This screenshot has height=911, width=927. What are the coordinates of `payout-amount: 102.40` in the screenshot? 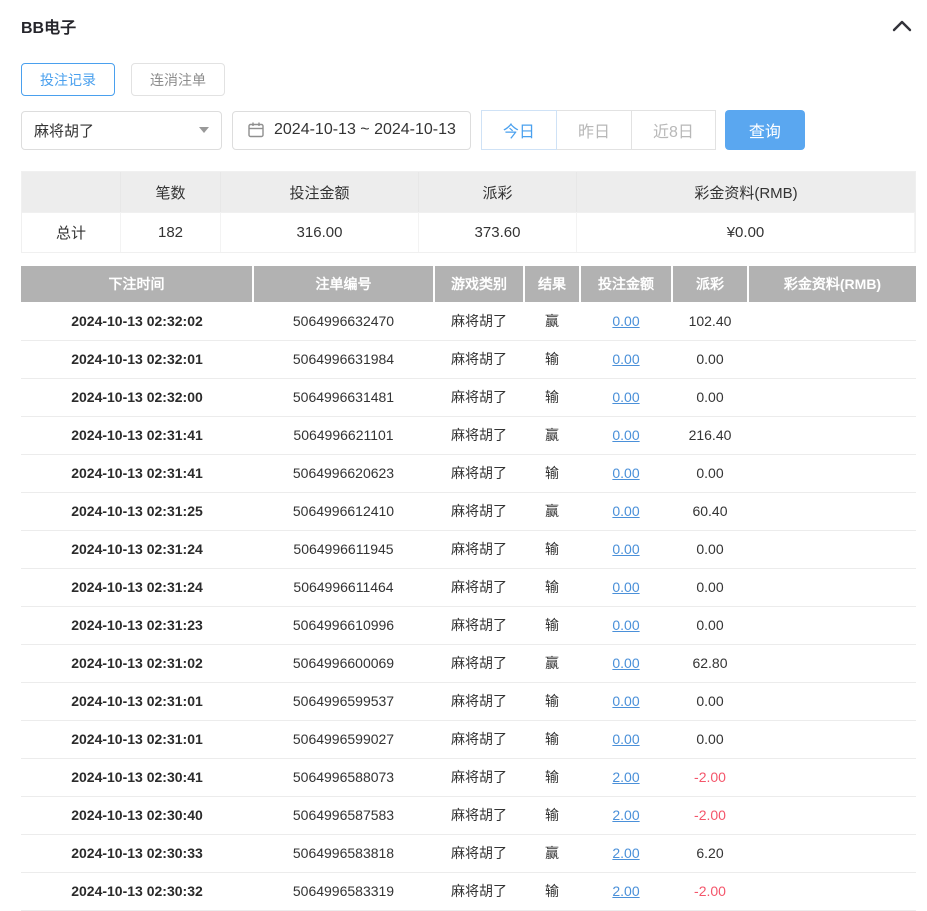 It's located at (710, 321).